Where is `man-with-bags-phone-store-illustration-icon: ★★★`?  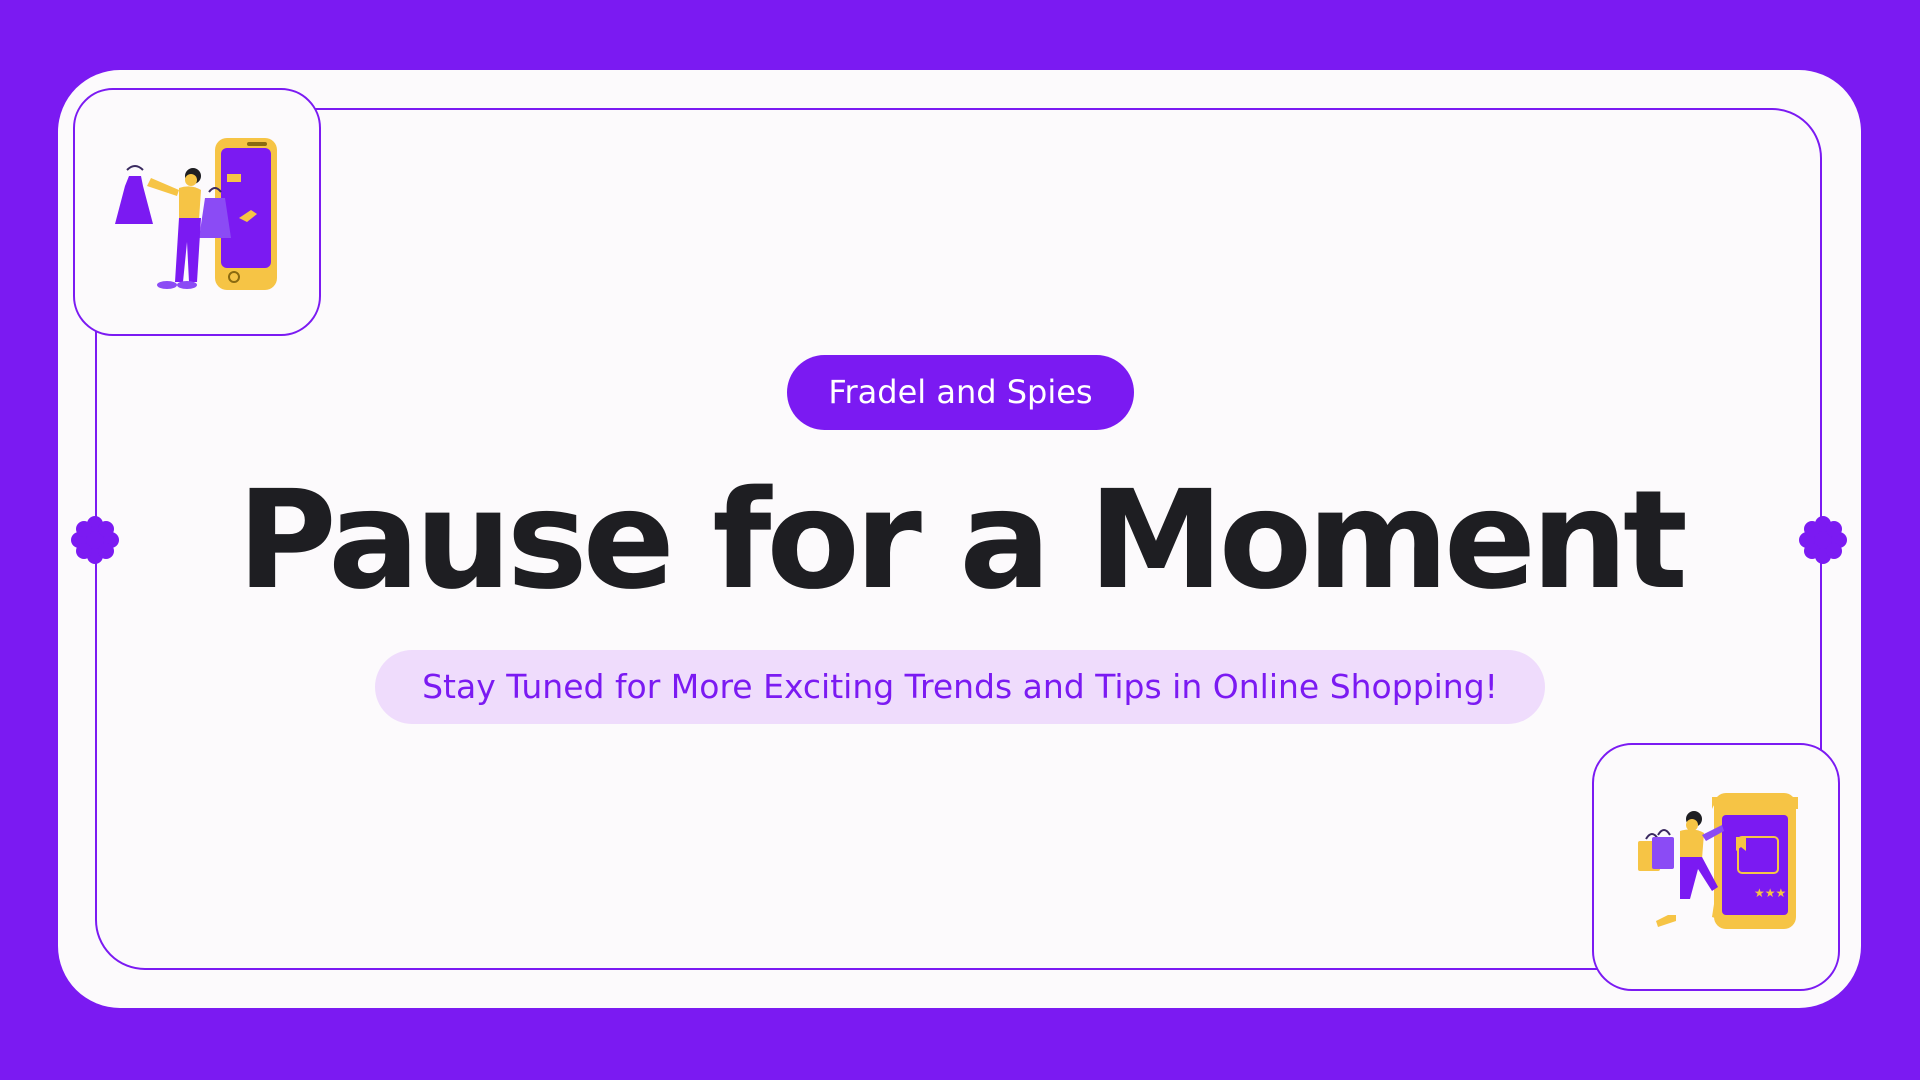
man-with-bags-phone-store-illustration-icon: ★★★ is located at coordinates (1718, 861).